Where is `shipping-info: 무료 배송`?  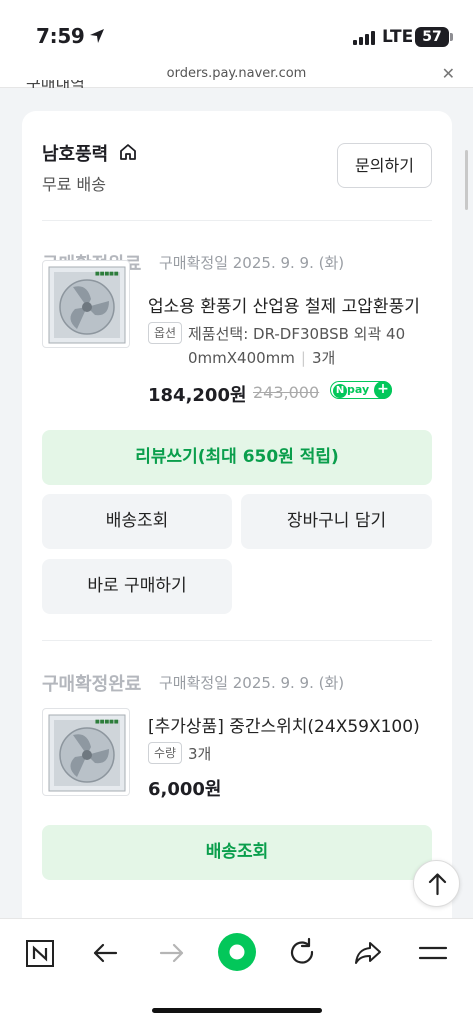
shipping-info: 무료 배송 is located at coordinates (74, 184).